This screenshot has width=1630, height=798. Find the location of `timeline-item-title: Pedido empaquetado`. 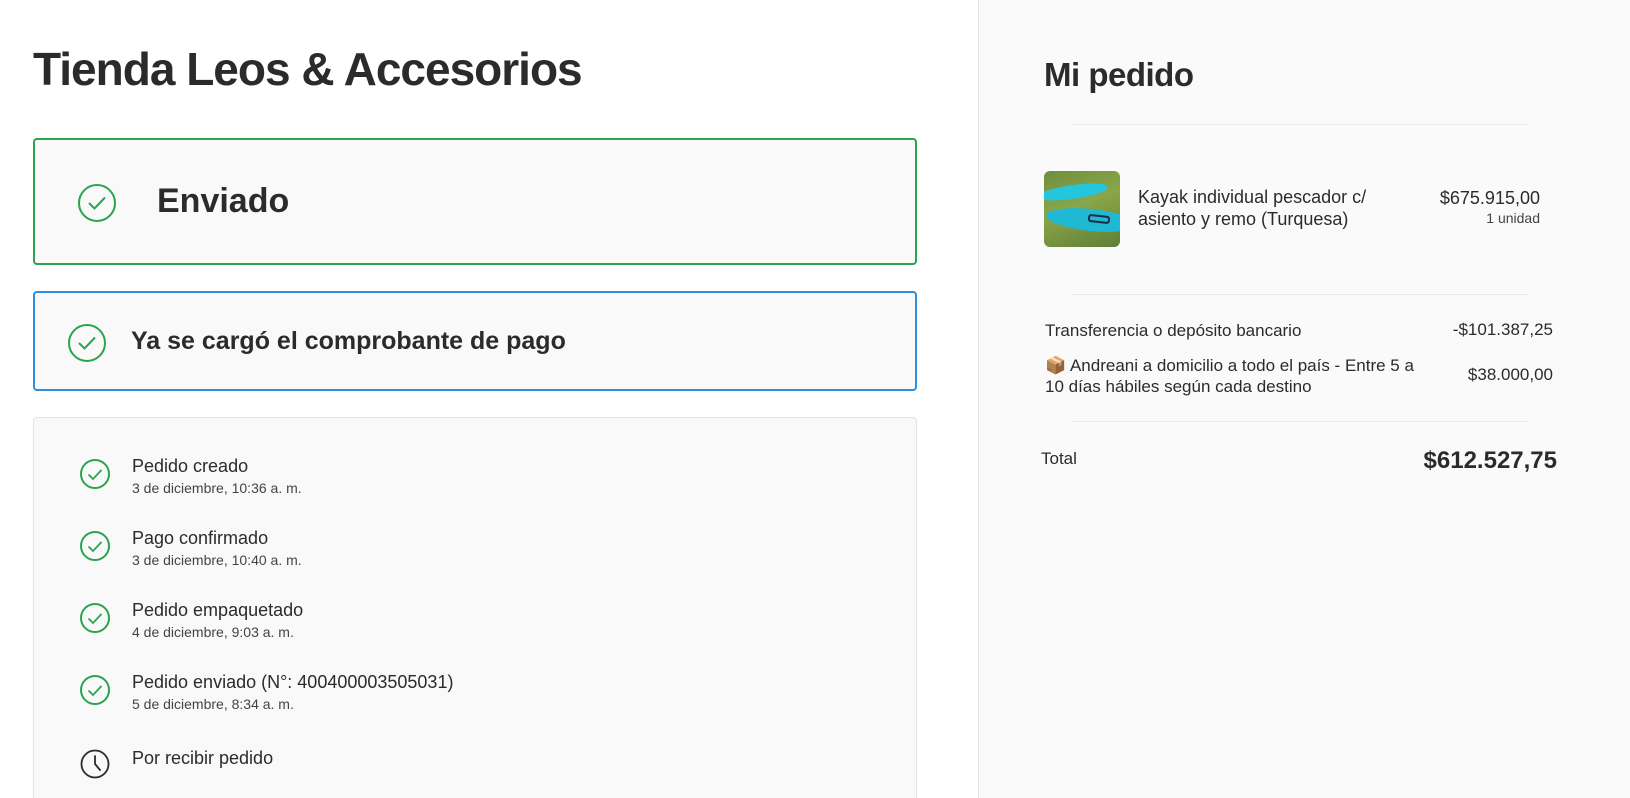

timeline-item-title: Pedido empaquetado is located at coordinates (218, 610).